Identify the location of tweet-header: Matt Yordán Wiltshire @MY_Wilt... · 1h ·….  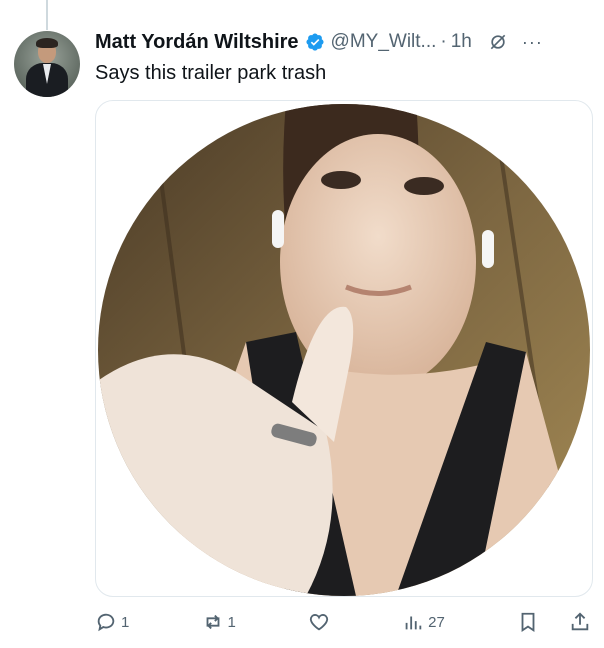
(343, 42).